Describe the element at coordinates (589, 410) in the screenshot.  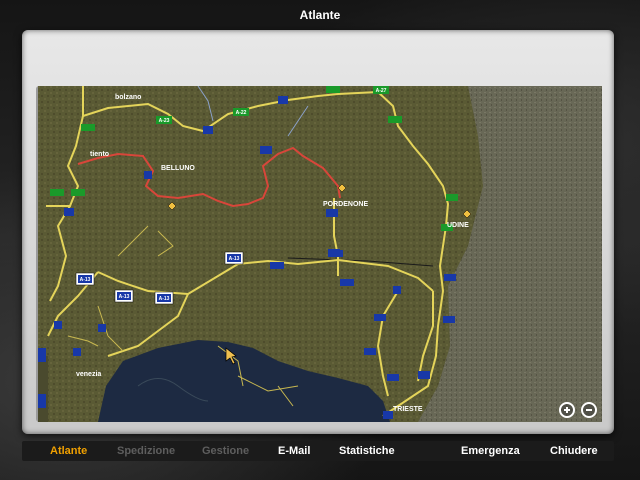
I see `zoom-out-icon` at that location.